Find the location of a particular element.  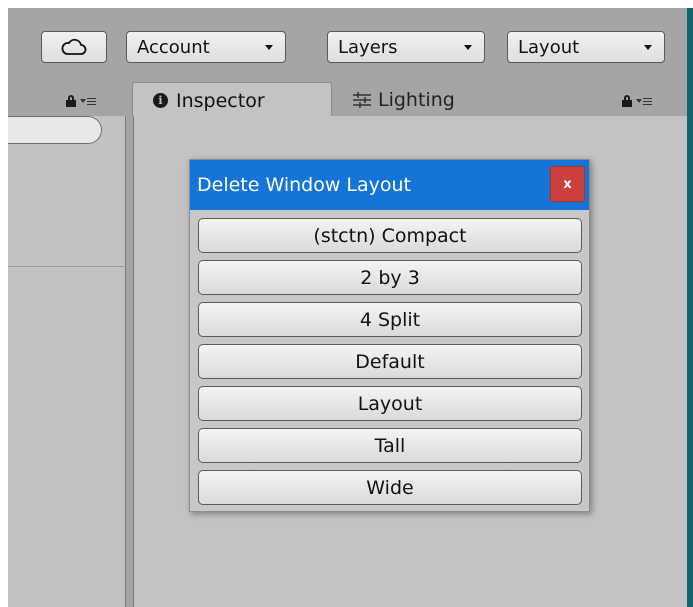

layout-button-default: Default is located at coordinates (390, 361).